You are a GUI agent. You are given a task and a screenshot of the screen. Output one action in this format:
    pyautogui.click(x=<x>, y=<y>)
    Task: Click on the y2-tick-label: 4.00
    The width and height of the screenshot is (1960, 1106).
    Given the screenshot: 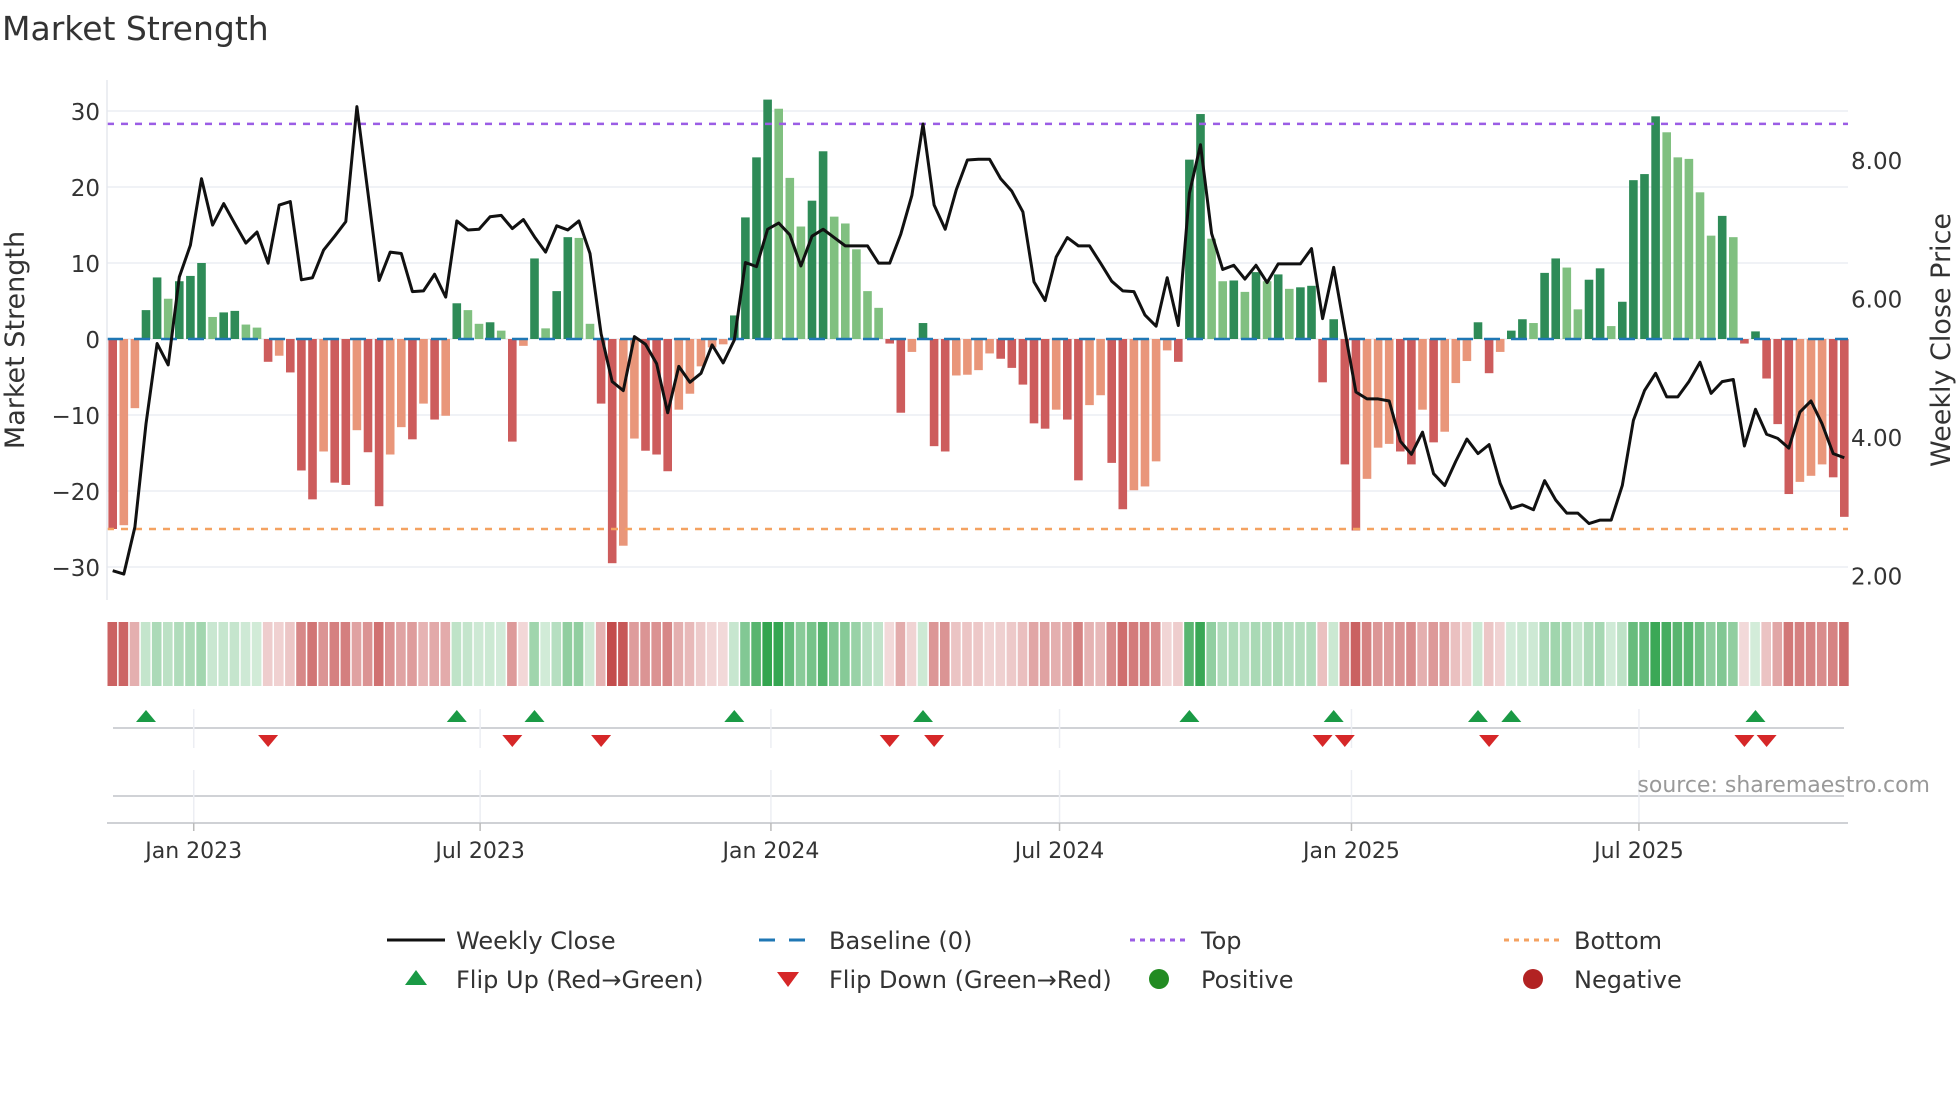 What is the action you would take?
    pyautogui.click(x=1876, y=439)
    